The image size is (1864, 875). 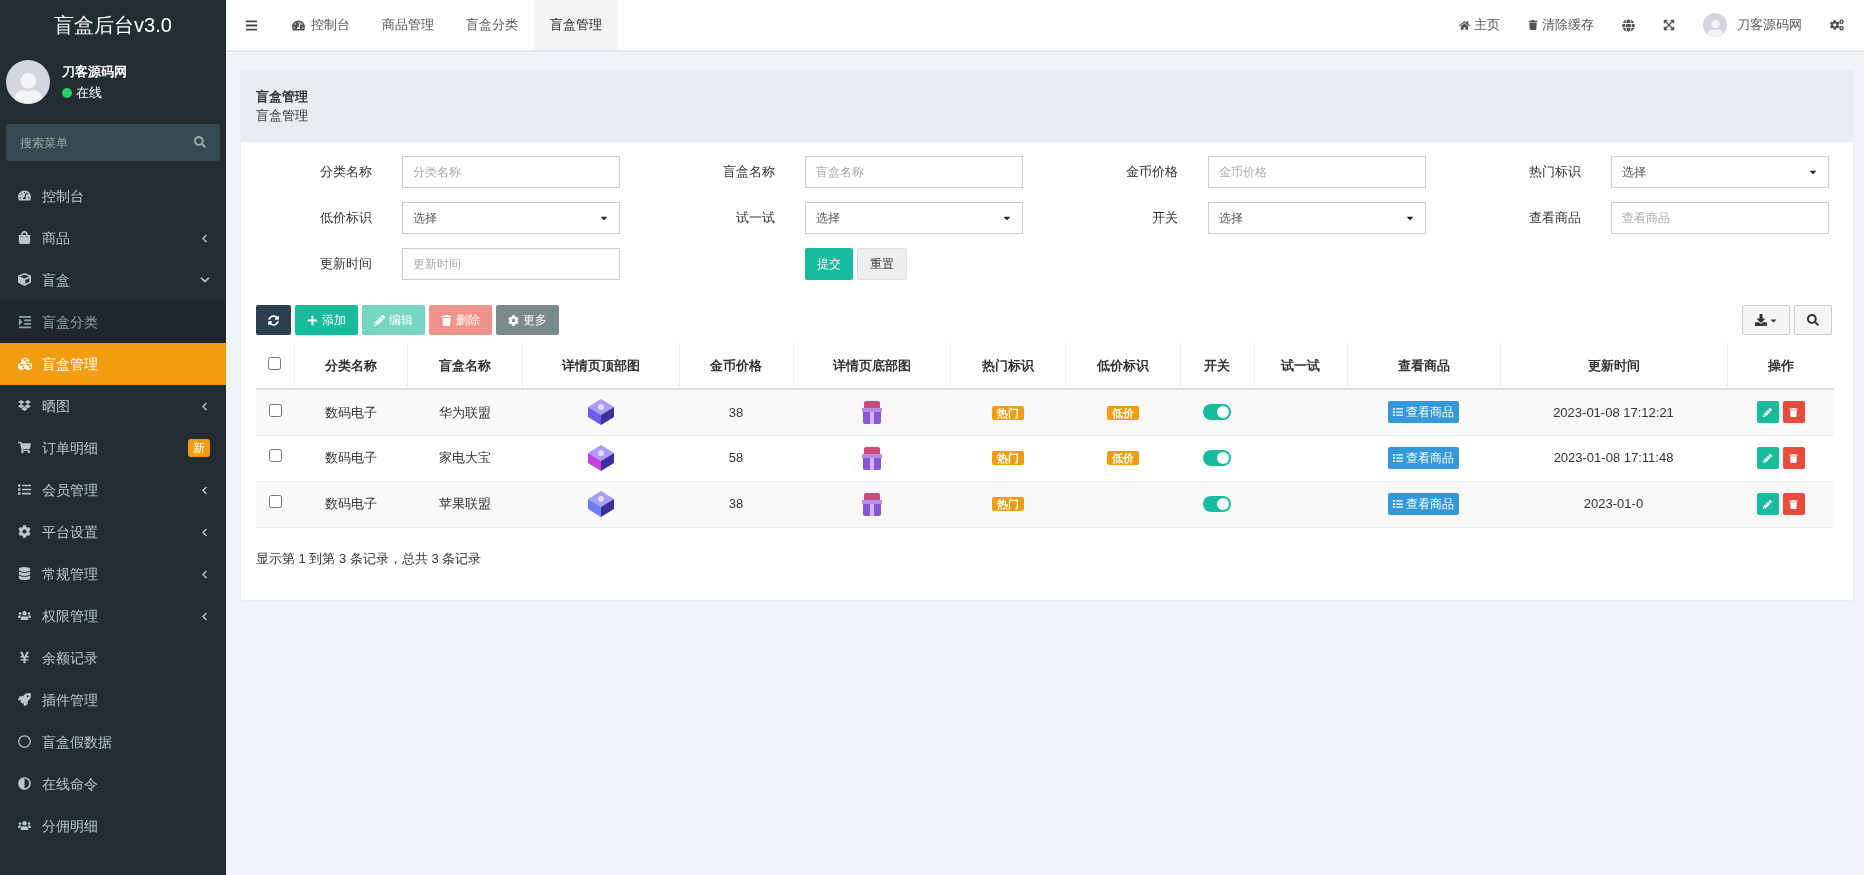 I want to click on sidebar-item: 权限管理, so click(x=113, y=616).